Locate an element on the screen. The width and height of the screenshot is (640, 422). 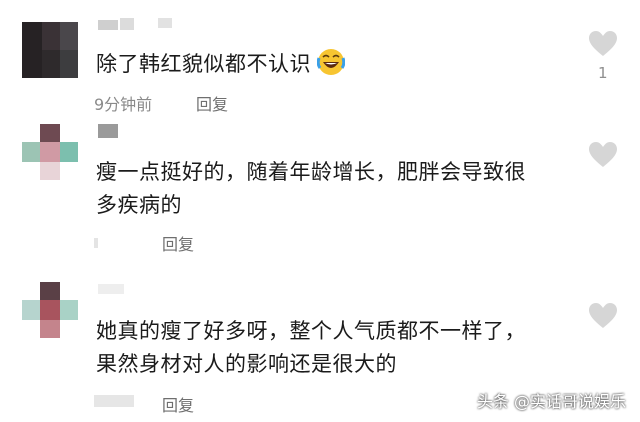
like-count: 1 is located at coordinates (603, 73).